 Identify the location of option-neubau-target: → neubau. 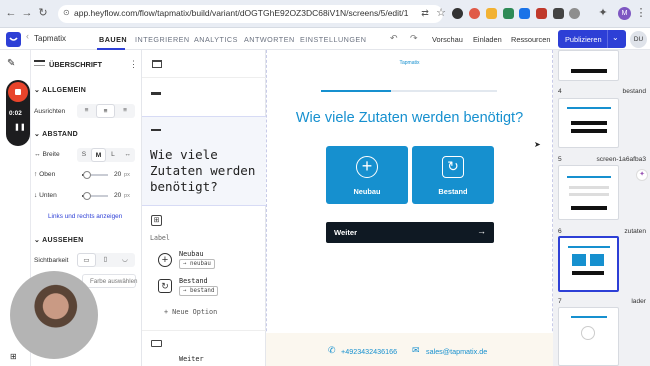
(197, 264).